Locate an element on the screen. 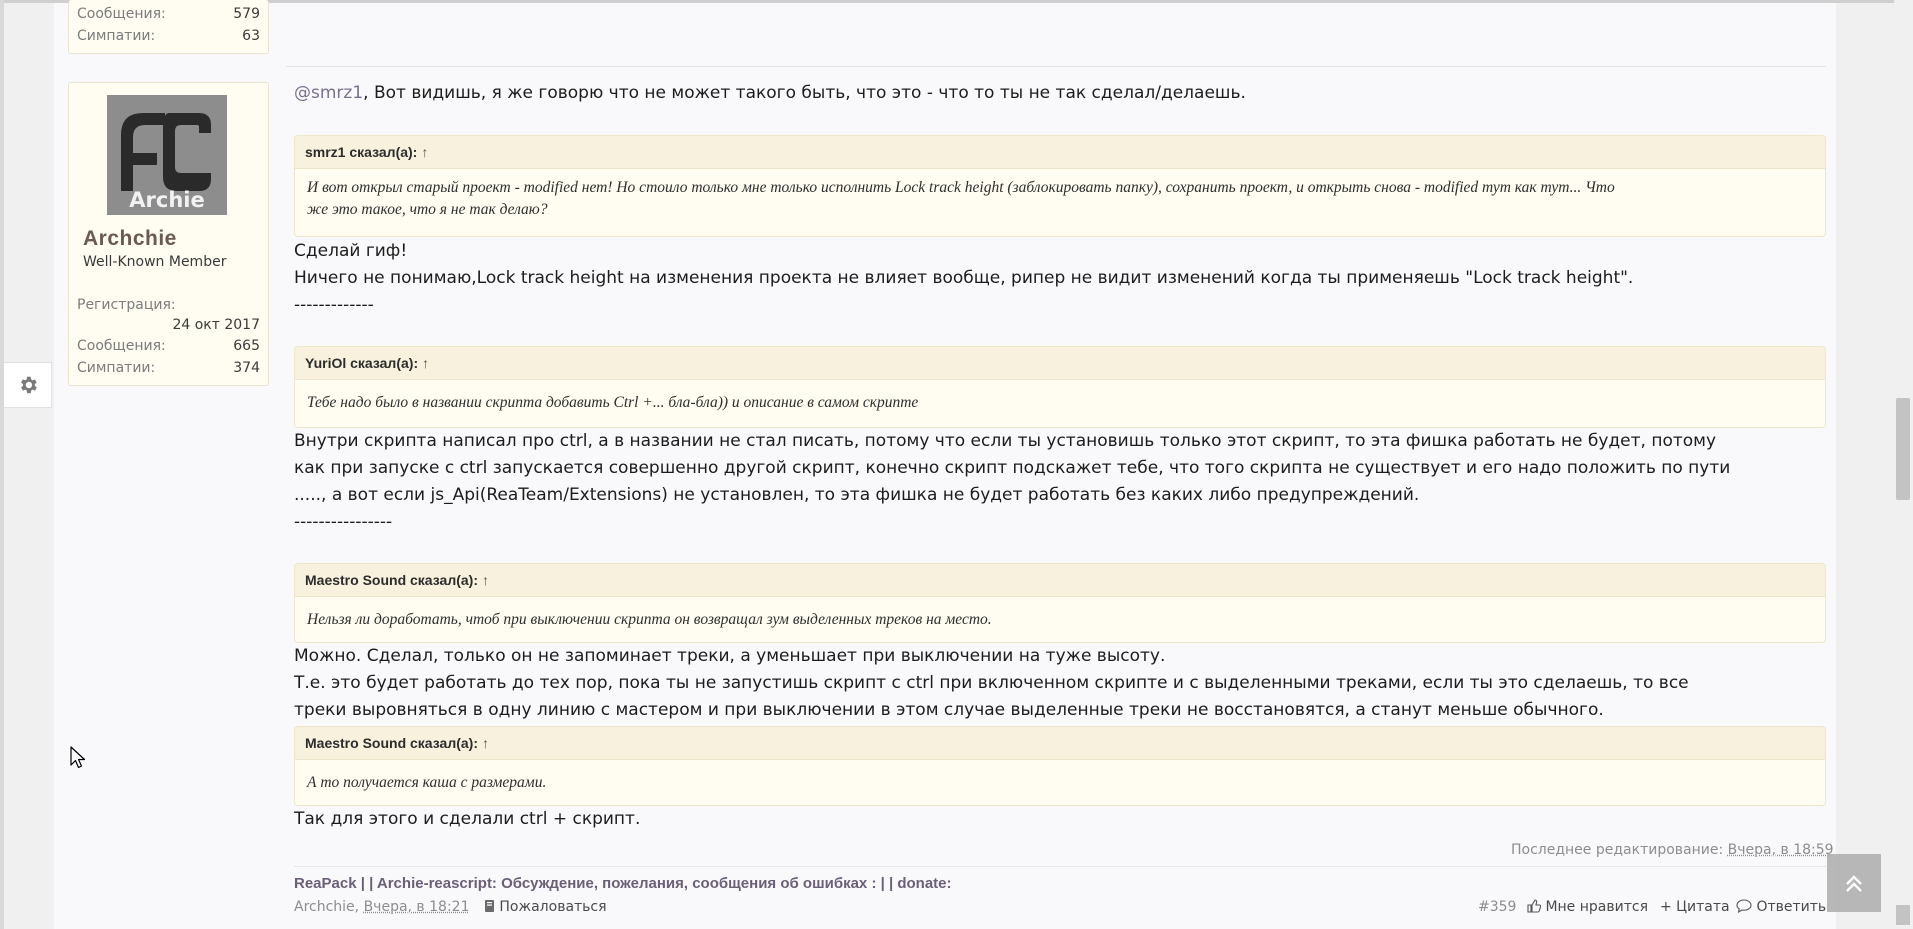 This screenshot has width=1913, height=929. scroll-top-icon is located at coordinates (1854, 883).